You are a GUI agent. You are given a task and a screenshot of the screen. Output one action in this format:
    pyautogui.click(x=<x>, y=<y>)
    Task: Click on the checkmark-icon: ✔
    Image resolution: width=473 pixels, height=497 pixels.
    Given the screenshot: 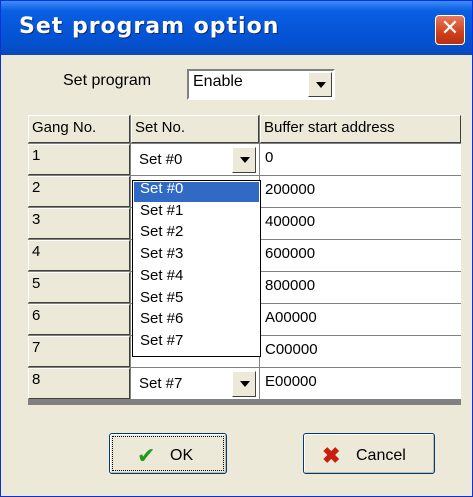 What is the action you would take?
    pyautogui.click(x=146, y=455)
    